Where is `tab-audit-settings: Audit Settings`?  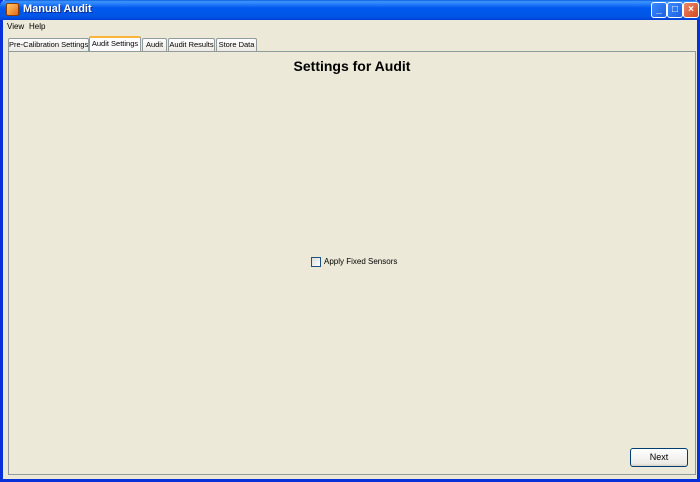
tab-audit-settings: Audit Settings is located at coordinates (115, 43).